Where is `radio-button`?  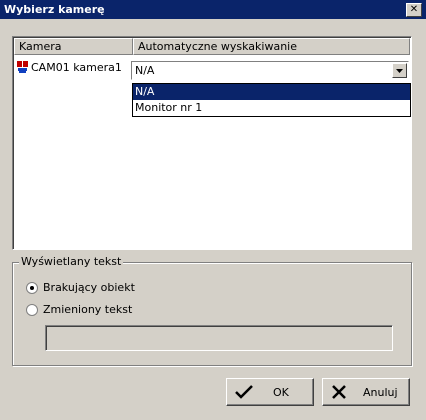 radio-button is located at coordinates (32, 309).